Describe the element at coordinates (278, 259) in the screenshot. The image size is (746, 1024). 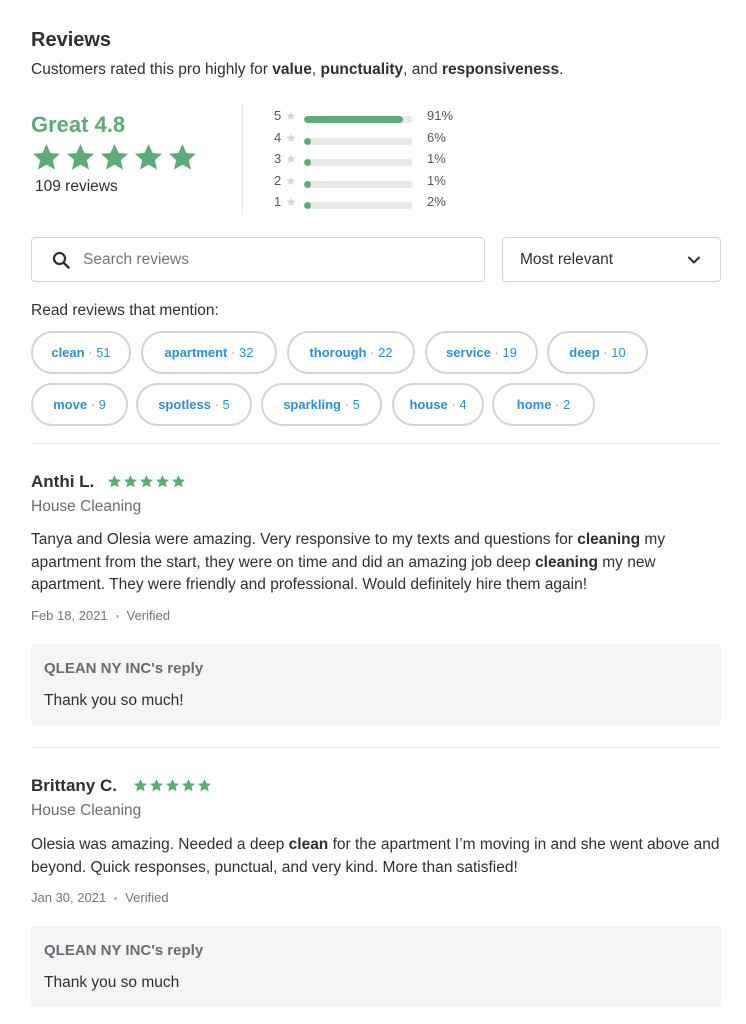
I see `search-input` at that location.